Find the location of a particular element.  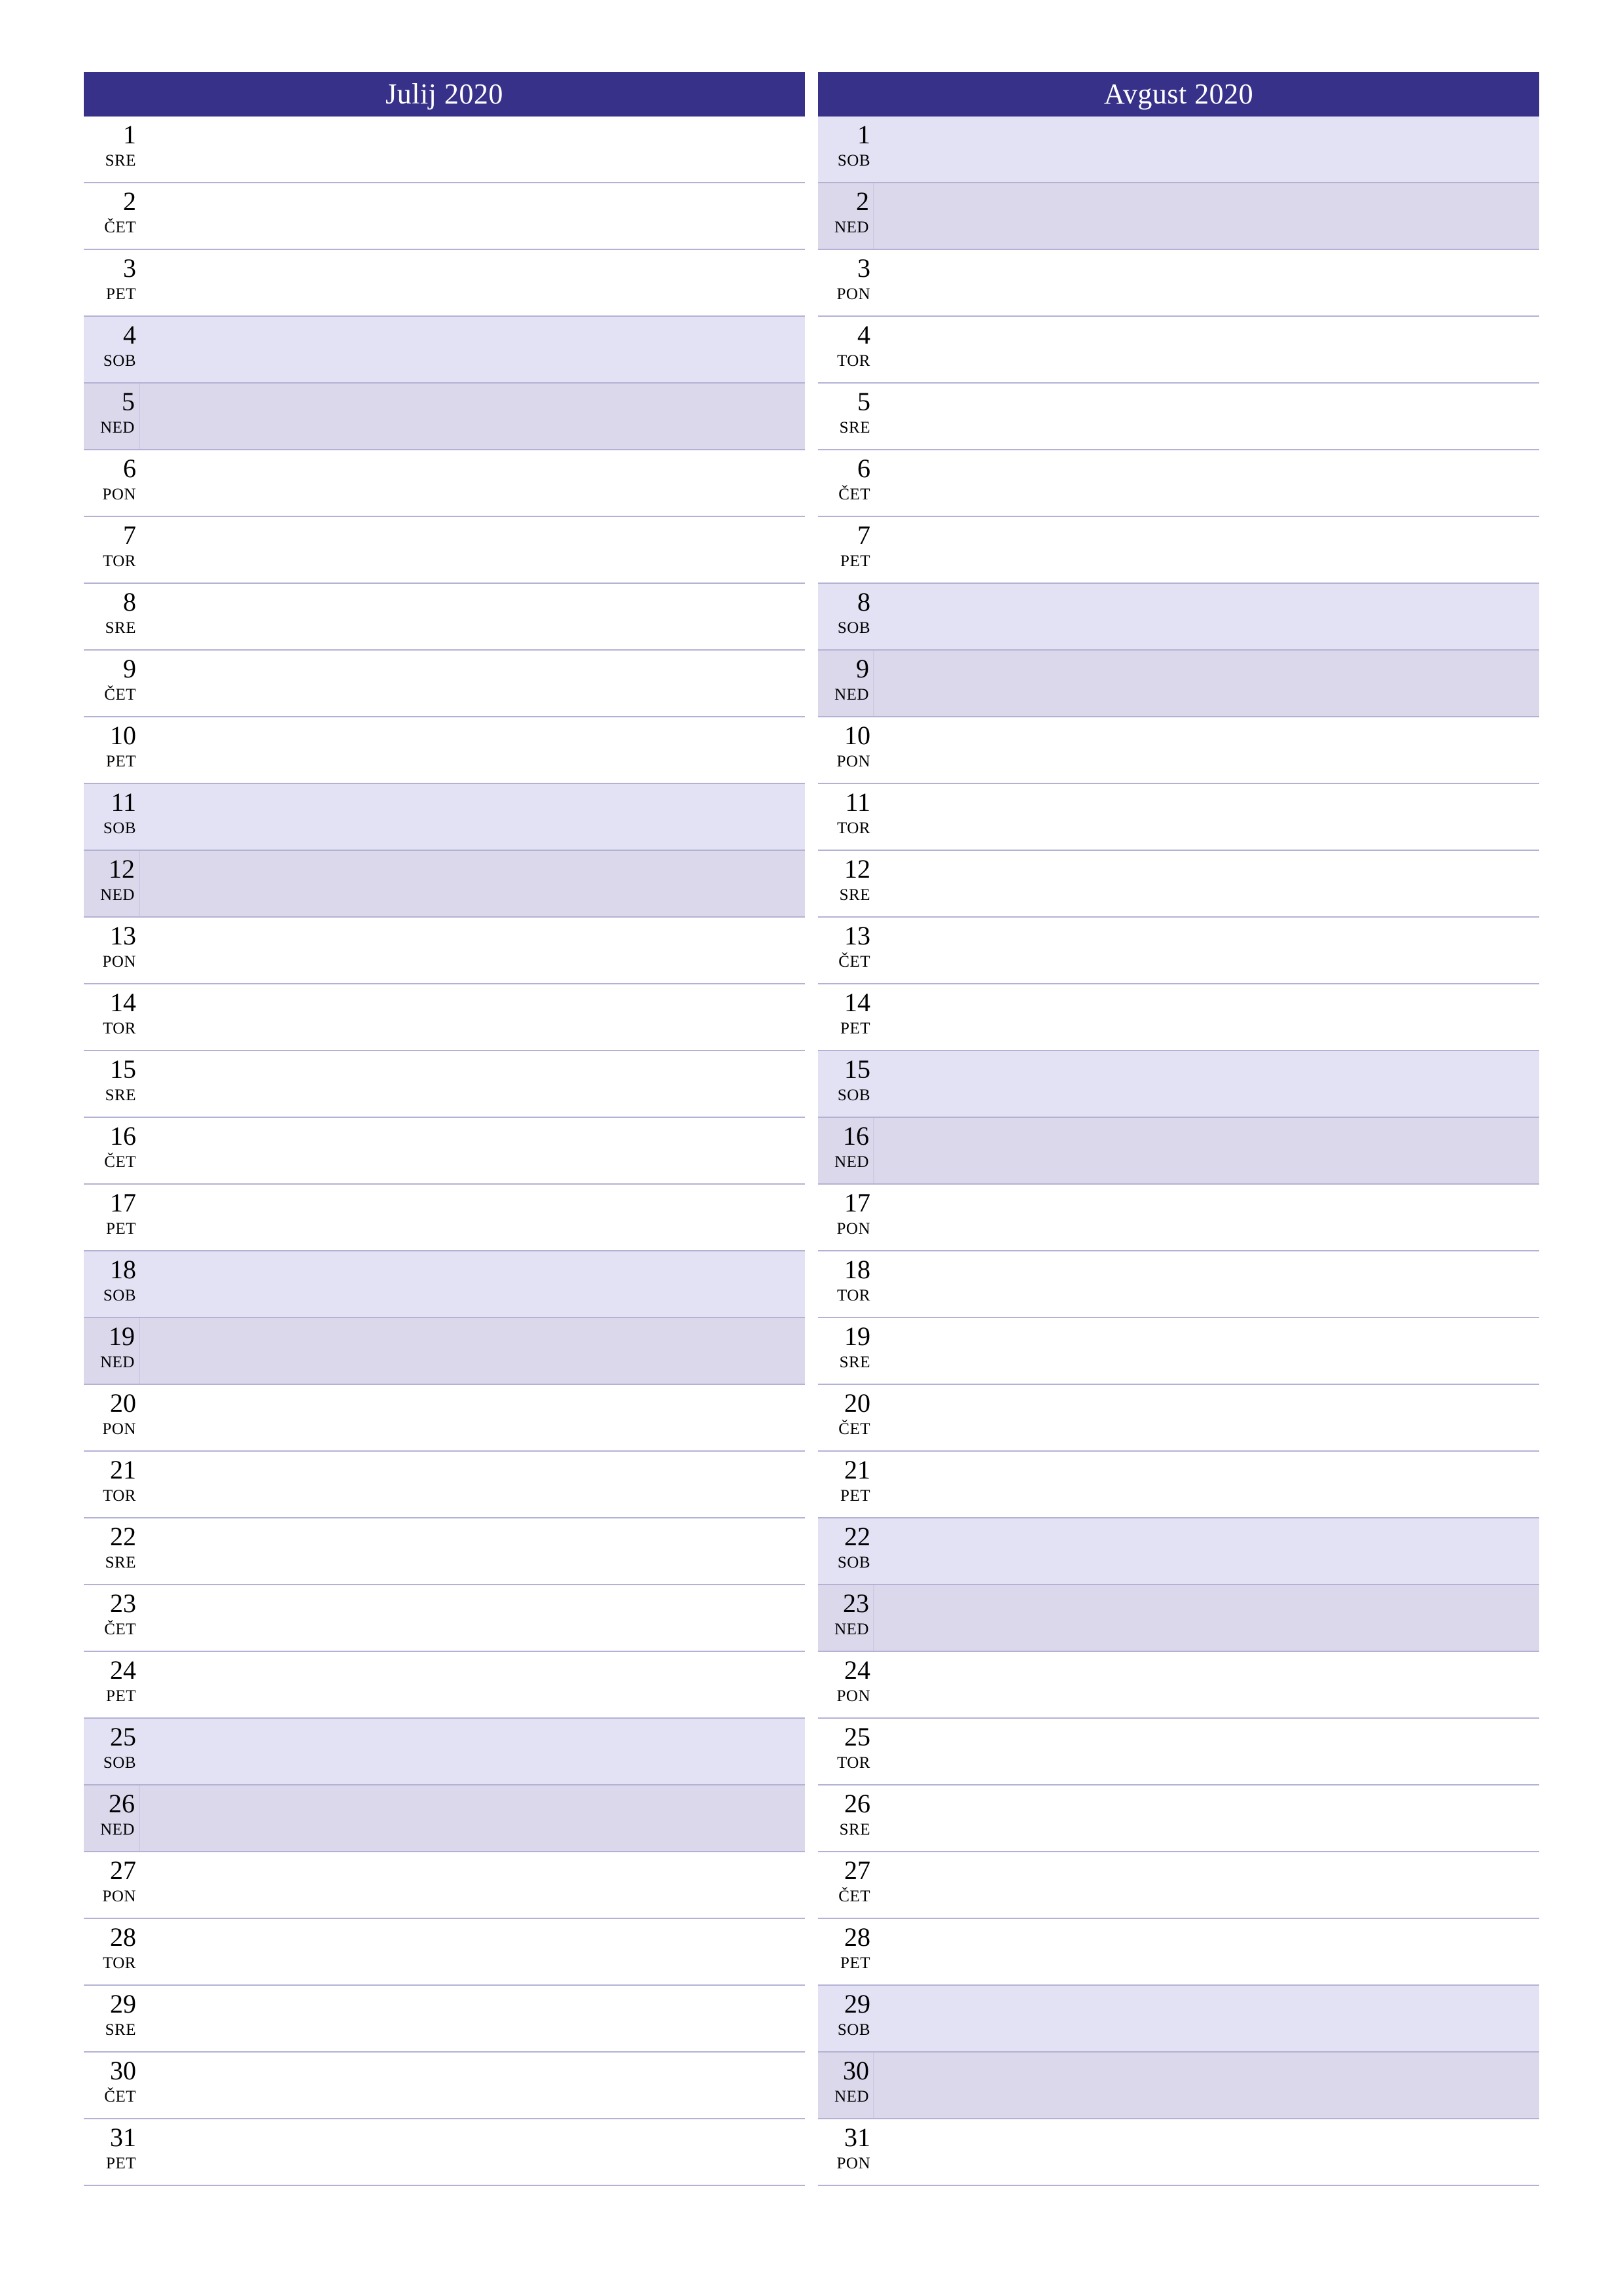

day-row: 12 SRE is located at coordinates (1178, 884).